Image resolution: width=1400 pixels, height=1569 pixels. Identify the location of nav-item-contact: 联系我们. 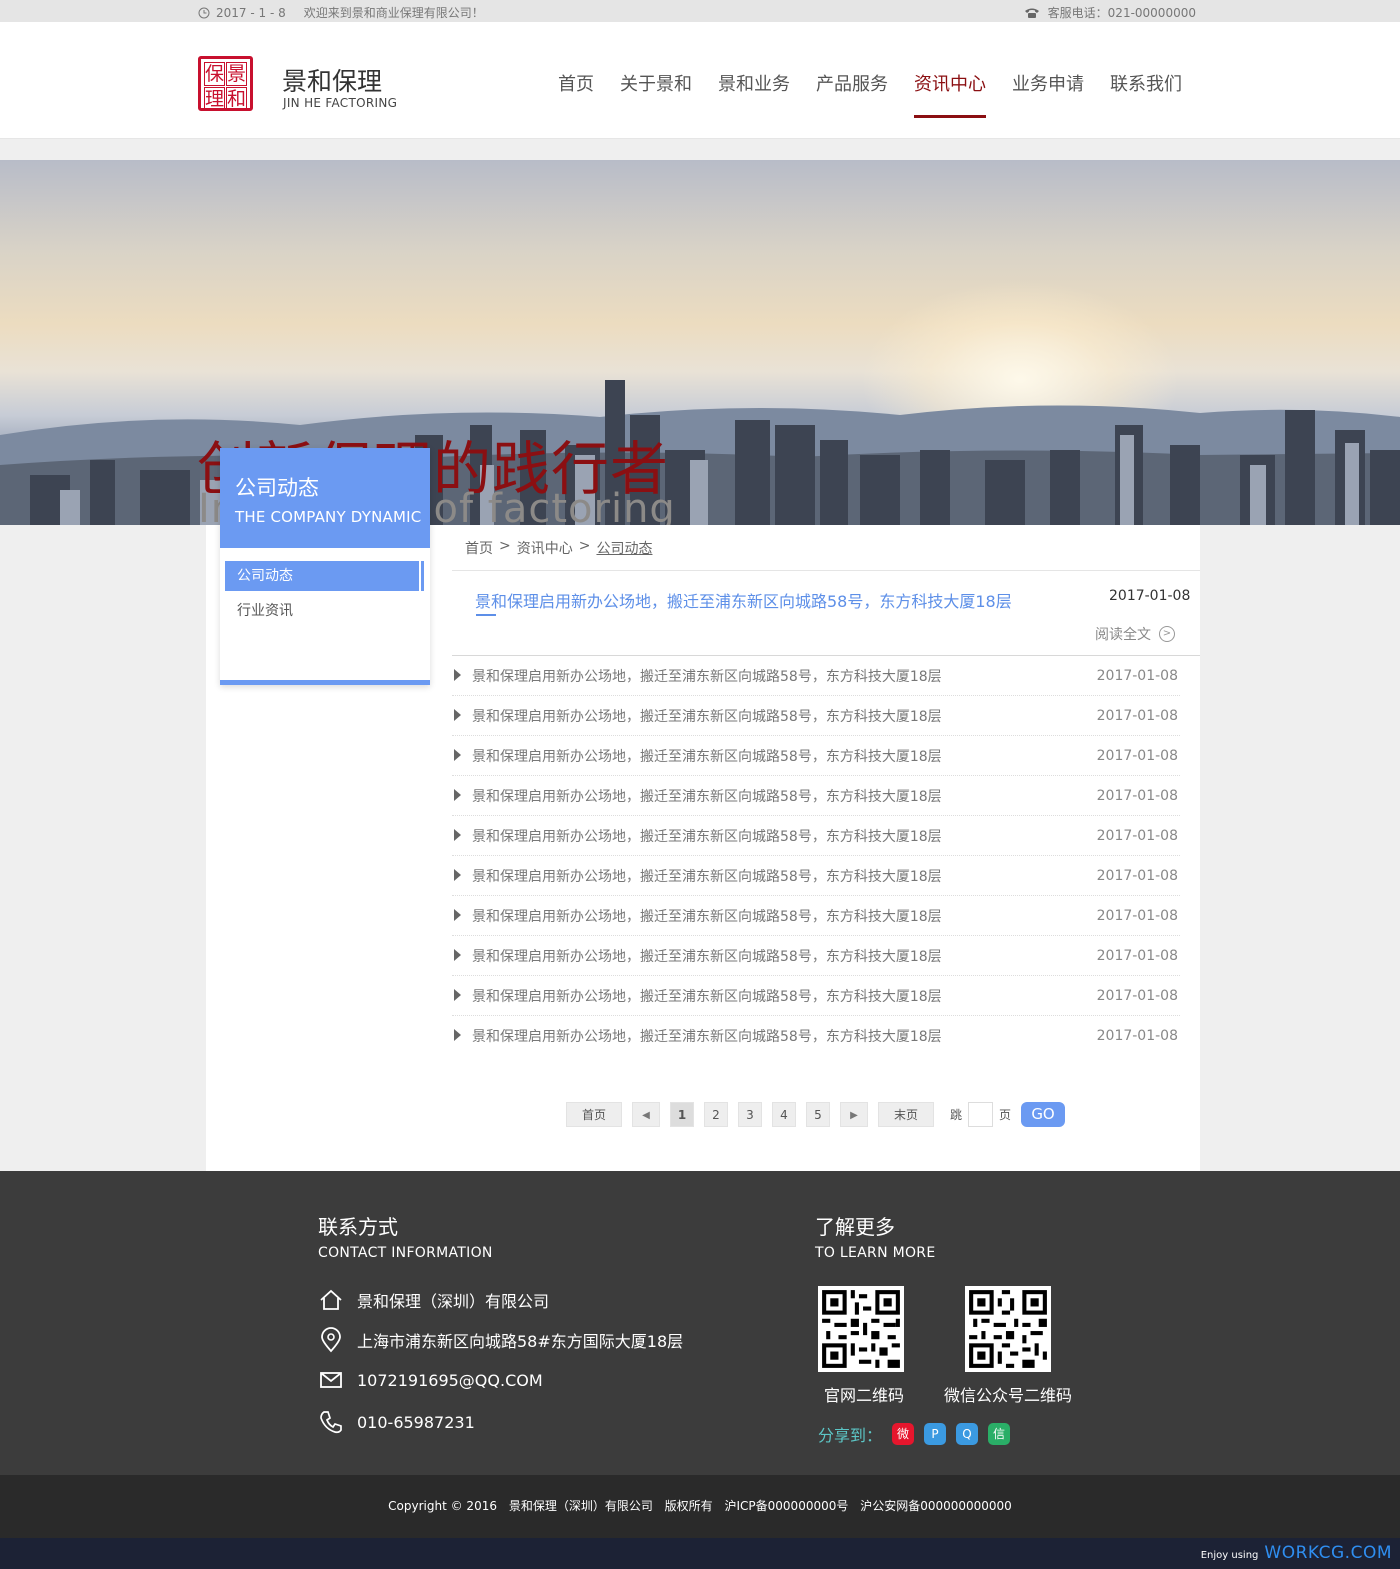
(1146, 94).